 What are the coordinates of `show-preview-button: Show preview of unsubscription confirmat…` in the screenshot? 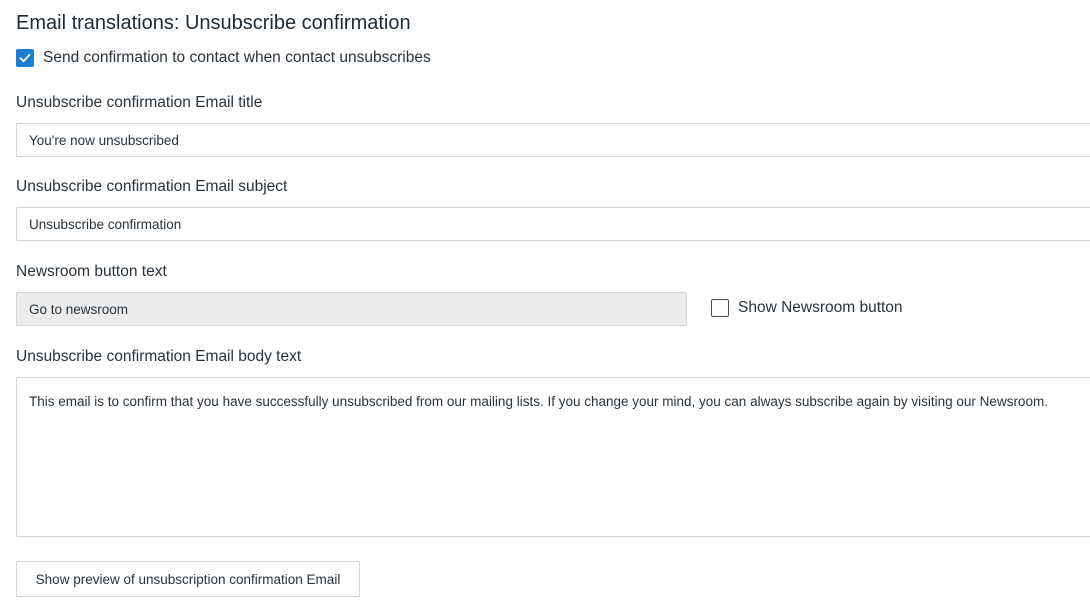 It's located at (188, 579).